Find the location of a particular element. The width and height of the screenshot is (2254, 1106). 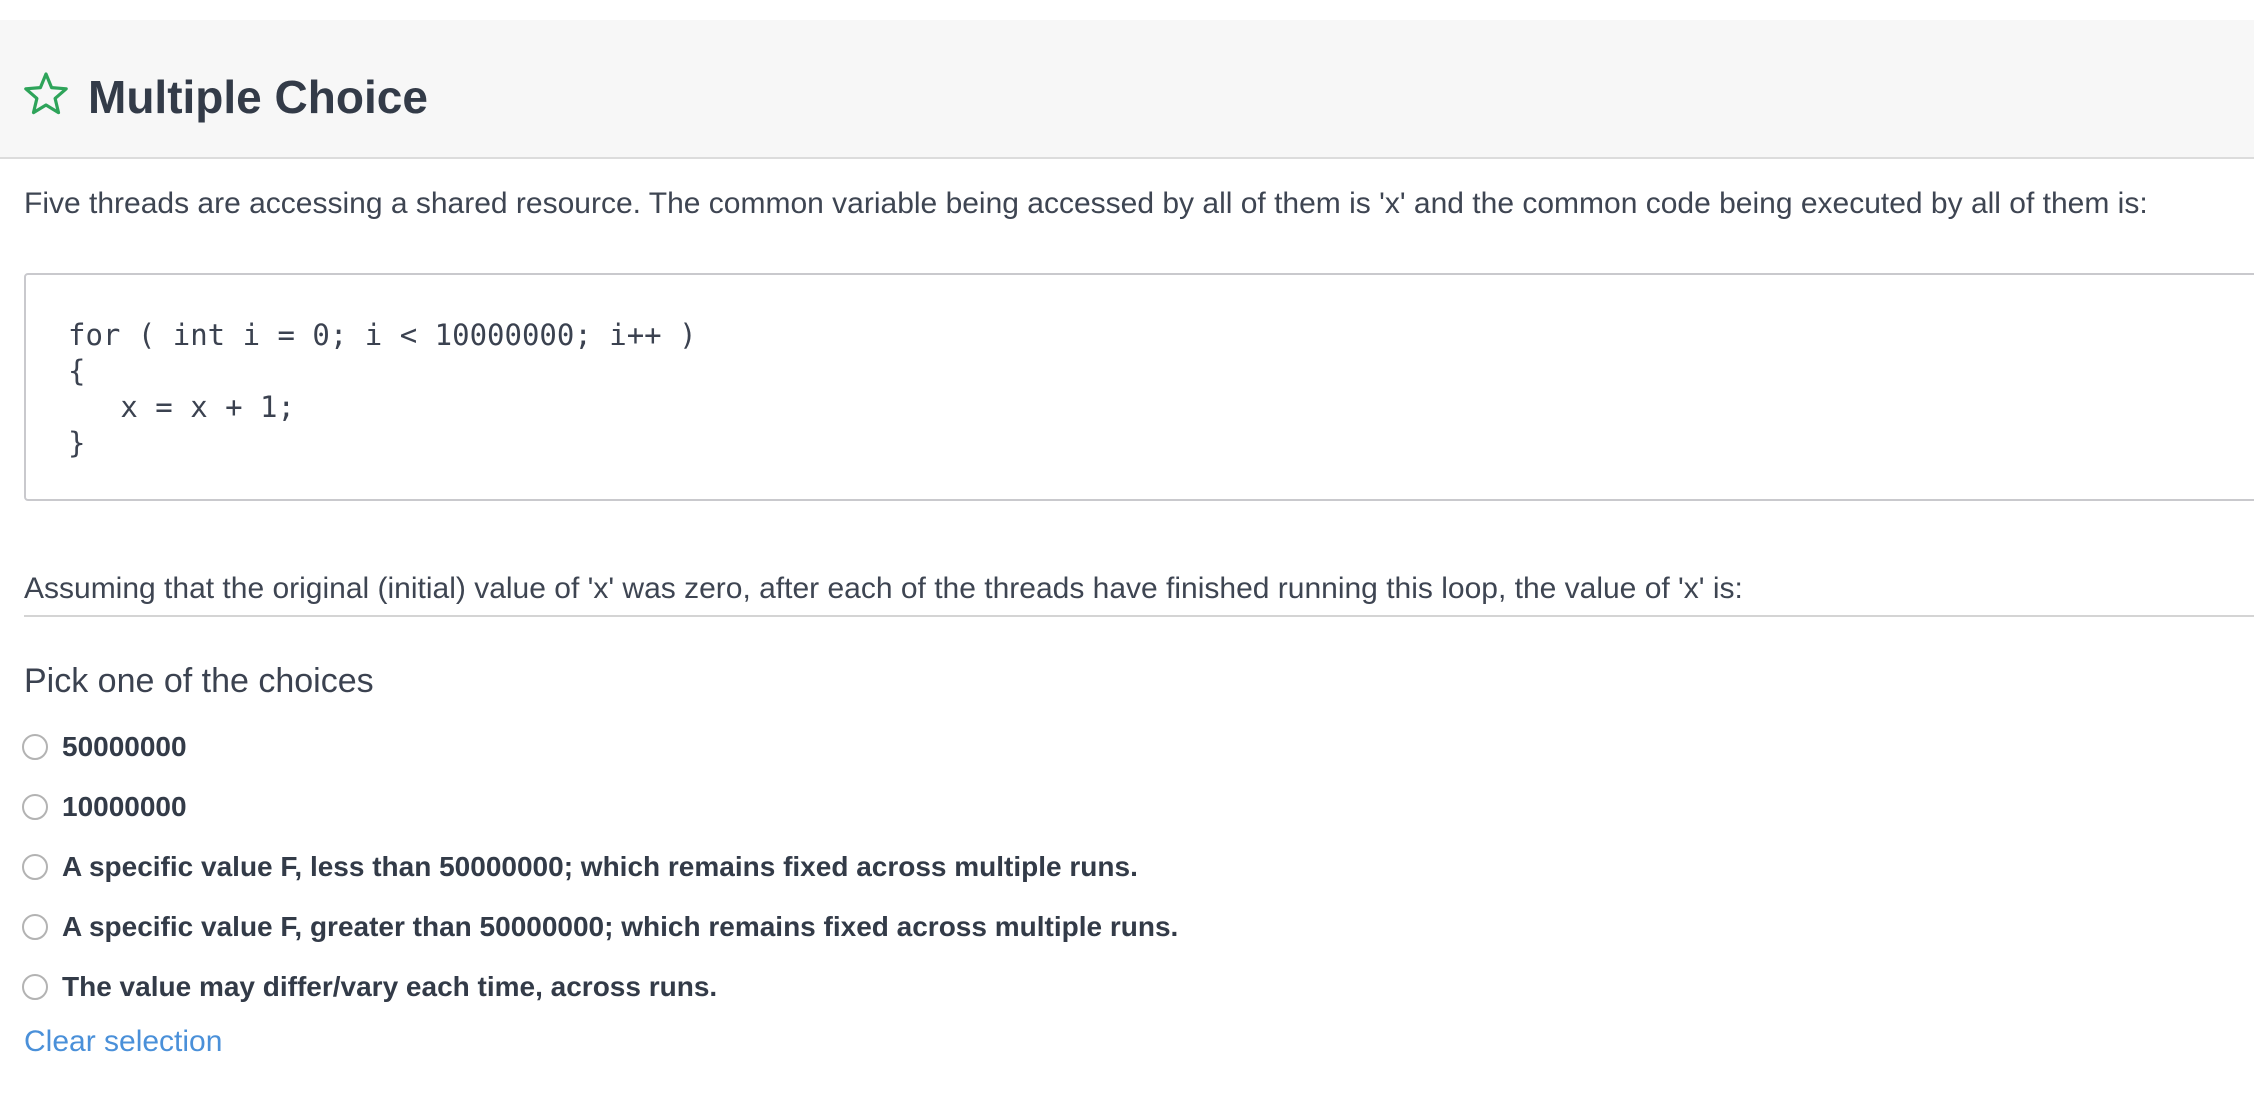

question-header: Multiple Choice is located at coordinates (1127, 89).